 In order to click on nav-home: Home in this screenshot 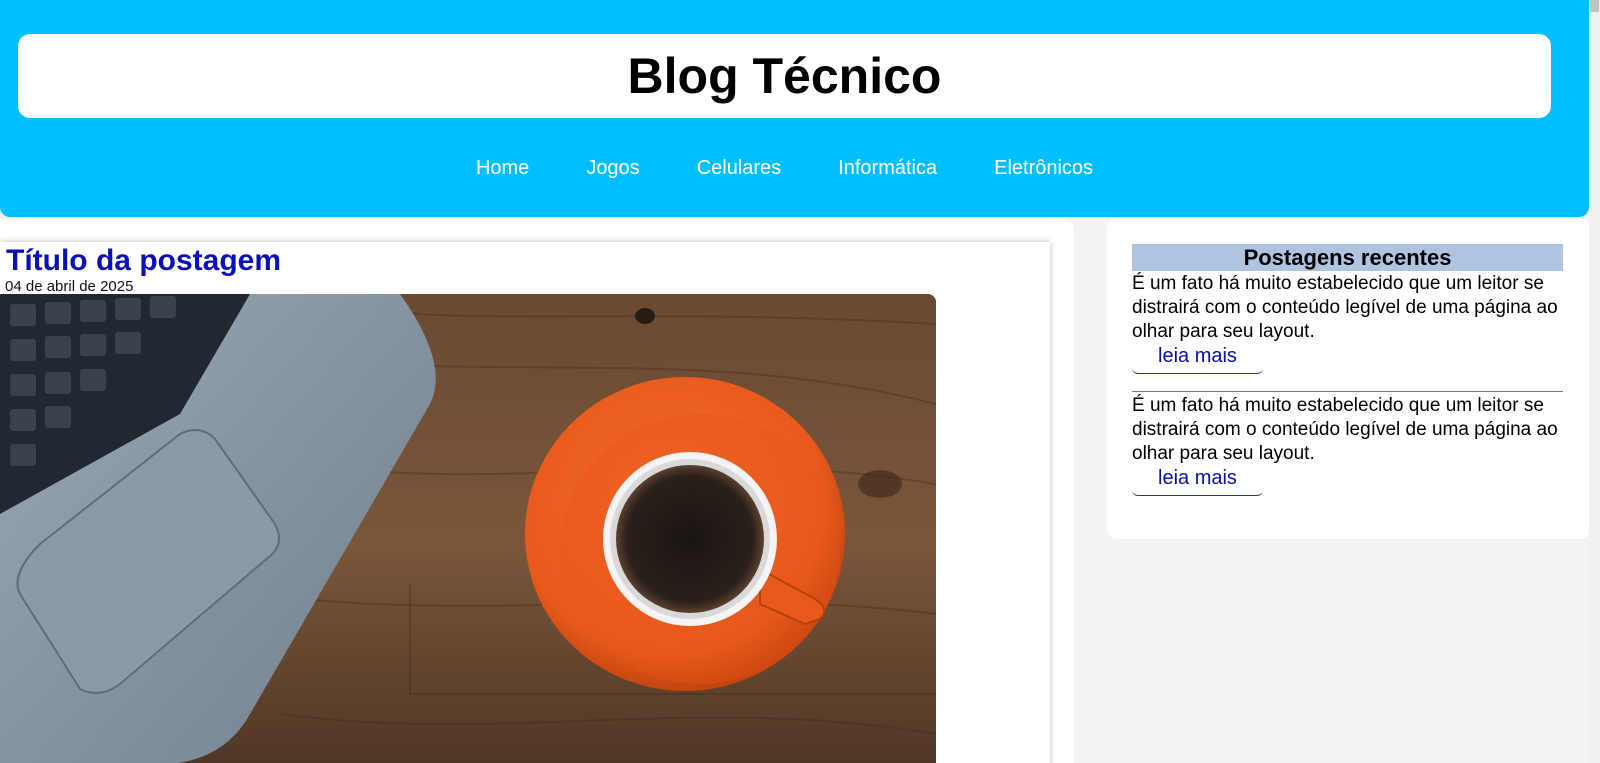, I will do `click(502, 168)`.